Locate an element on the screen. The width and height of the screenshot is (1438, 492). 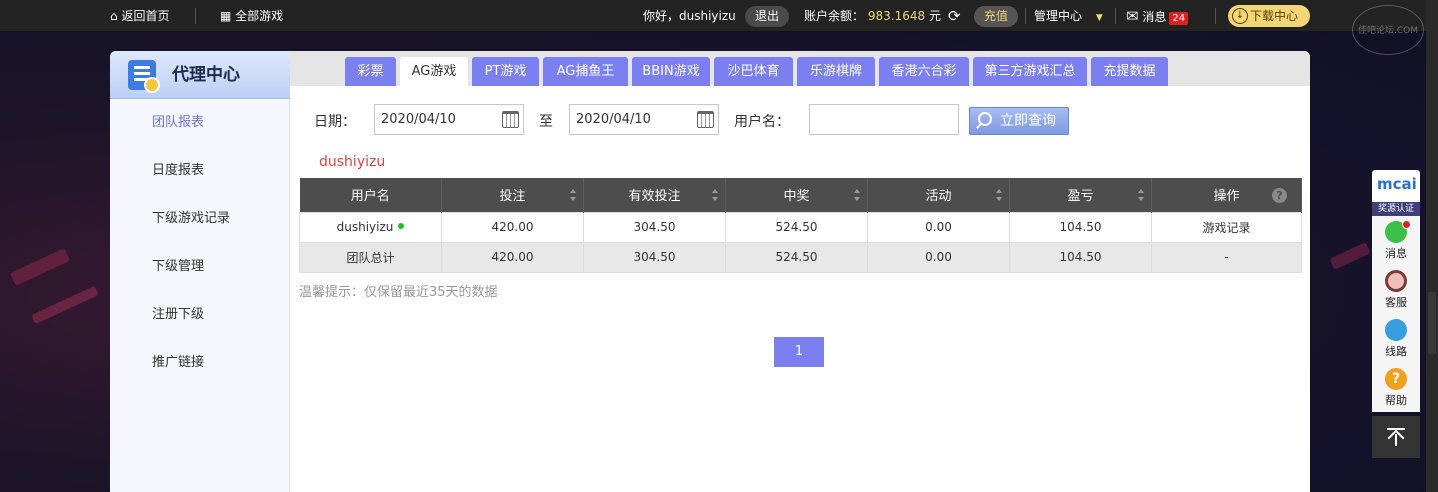
column-header-winnings: 中奖 is located at coordinates (796, 195).